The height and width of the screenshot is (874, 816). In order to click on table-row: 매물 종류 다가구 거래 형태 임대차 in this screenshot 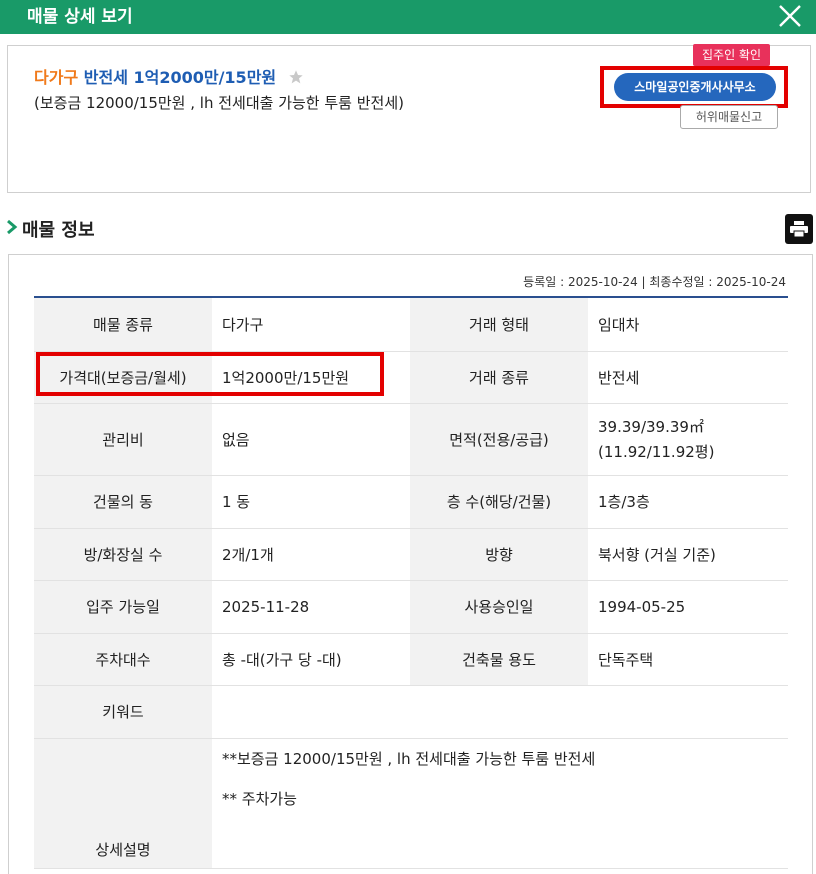, I will do `click(411, 324)`.